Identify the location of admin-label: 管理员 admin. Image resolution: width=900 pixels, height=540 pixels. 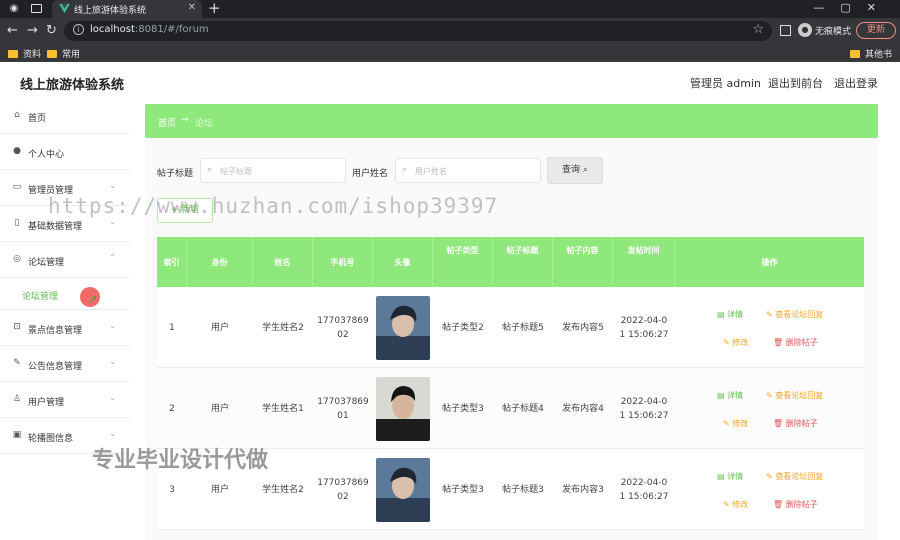
(725, 83).